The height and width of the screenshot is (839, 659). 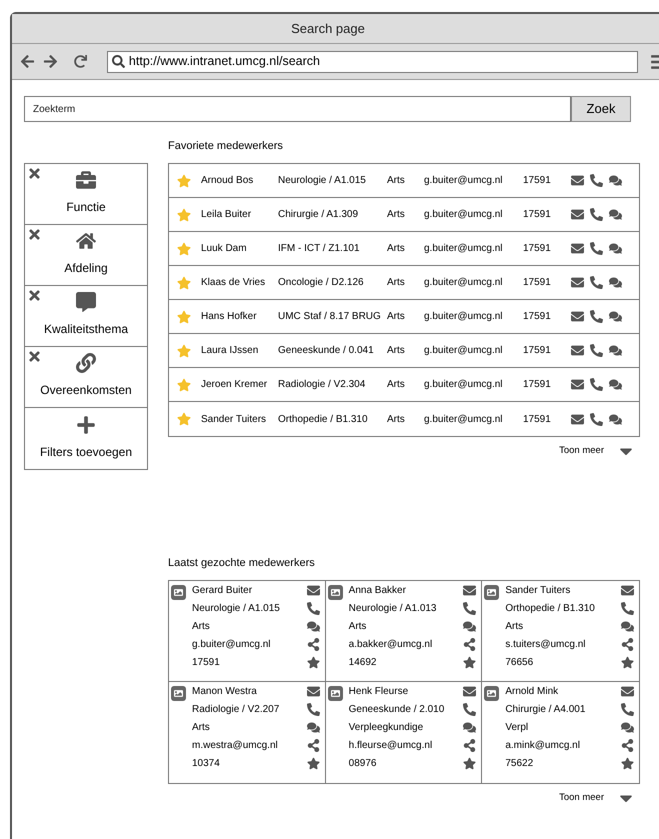 What do you see at coordinates (86, 377) in the screenshot?
I see `filter-tile: Overeenkomsten` at bounding box center [86, 377].